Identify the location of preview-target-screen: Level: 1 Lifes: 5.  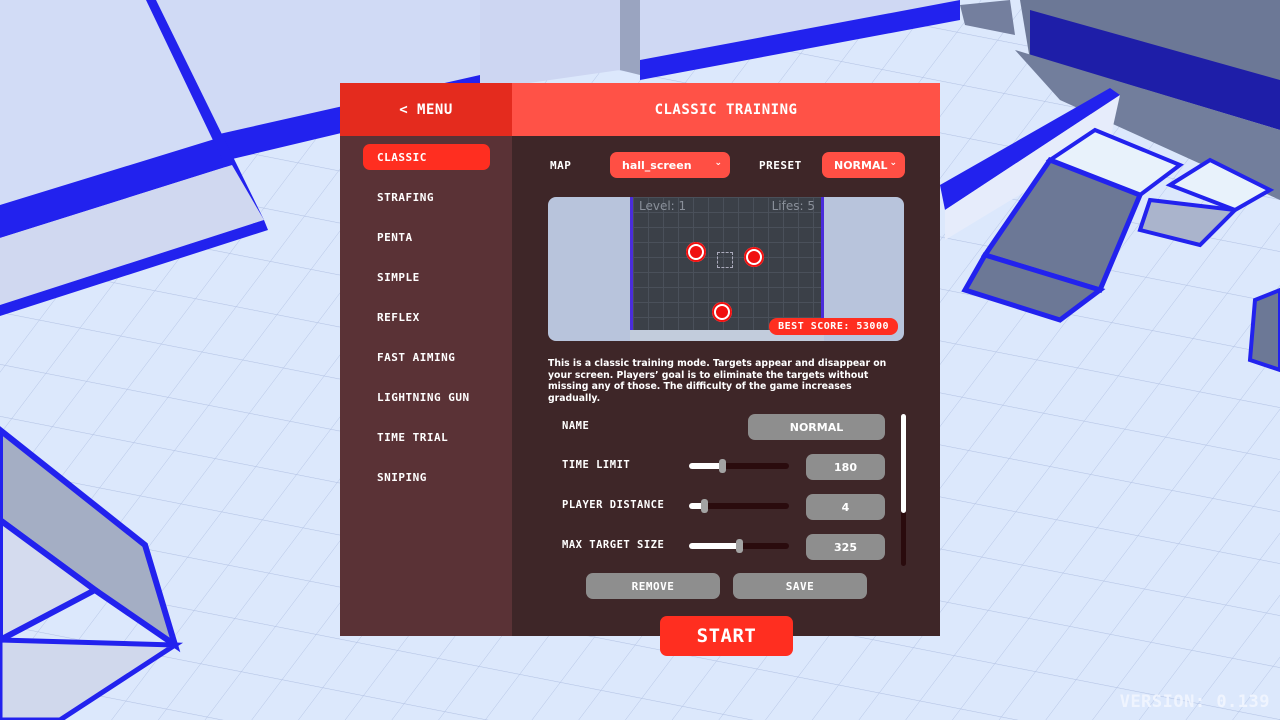
(727, 263).